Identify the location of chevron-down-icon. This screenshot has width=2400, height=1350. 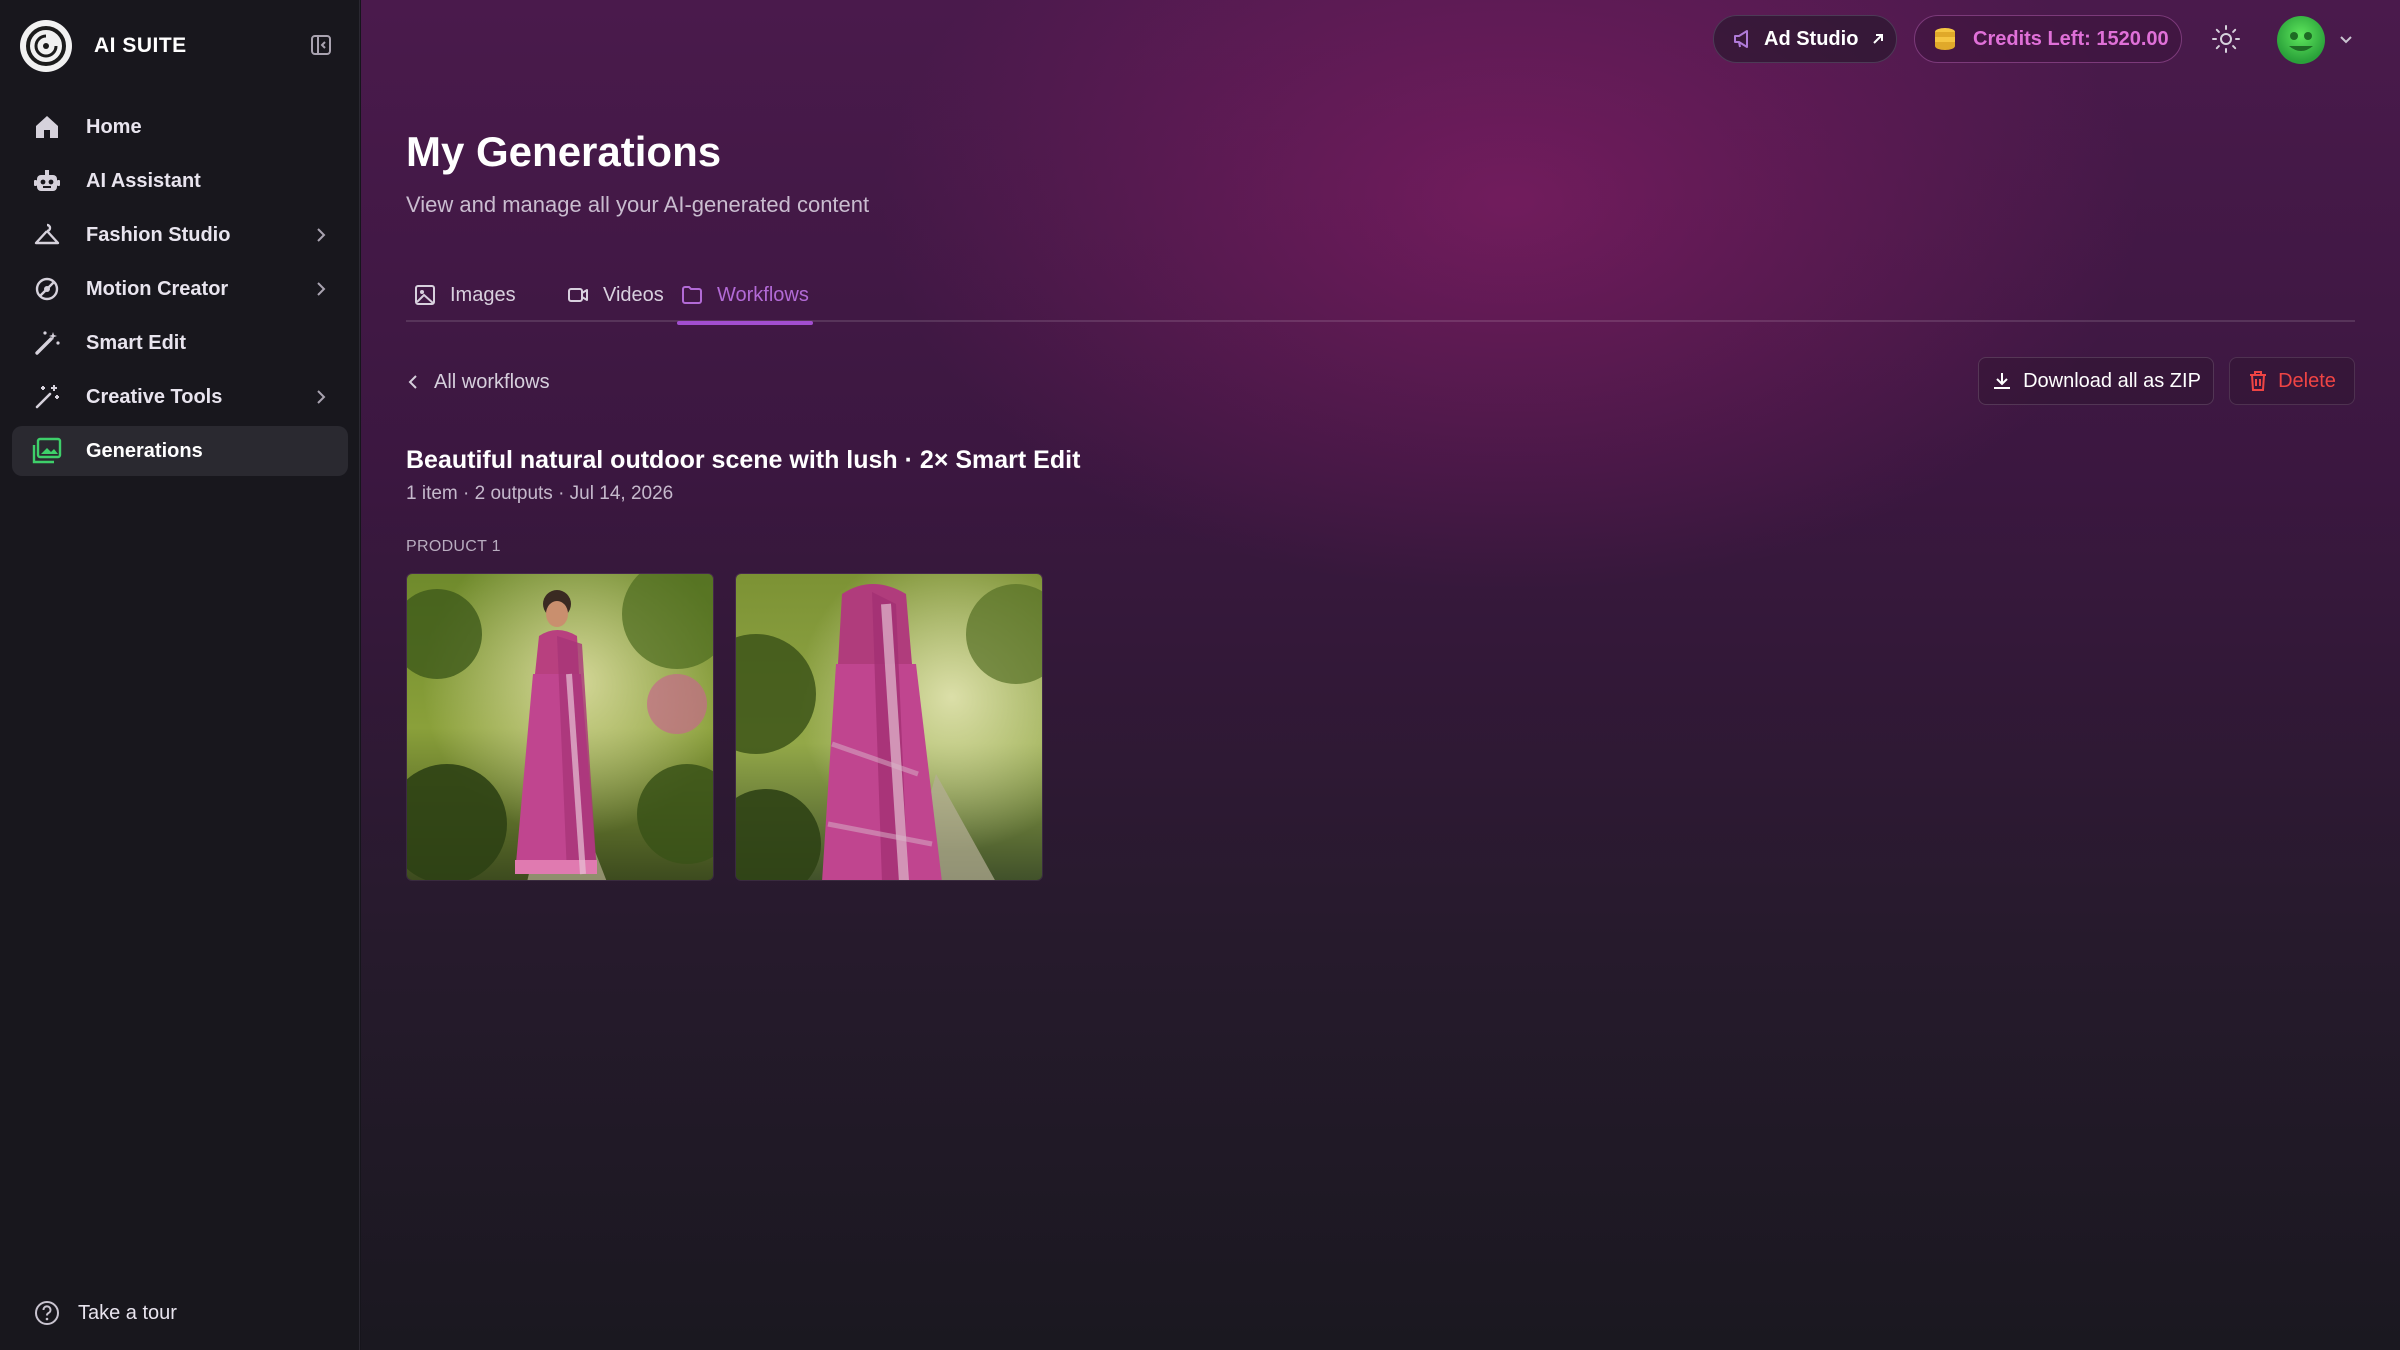
(2346, 39).